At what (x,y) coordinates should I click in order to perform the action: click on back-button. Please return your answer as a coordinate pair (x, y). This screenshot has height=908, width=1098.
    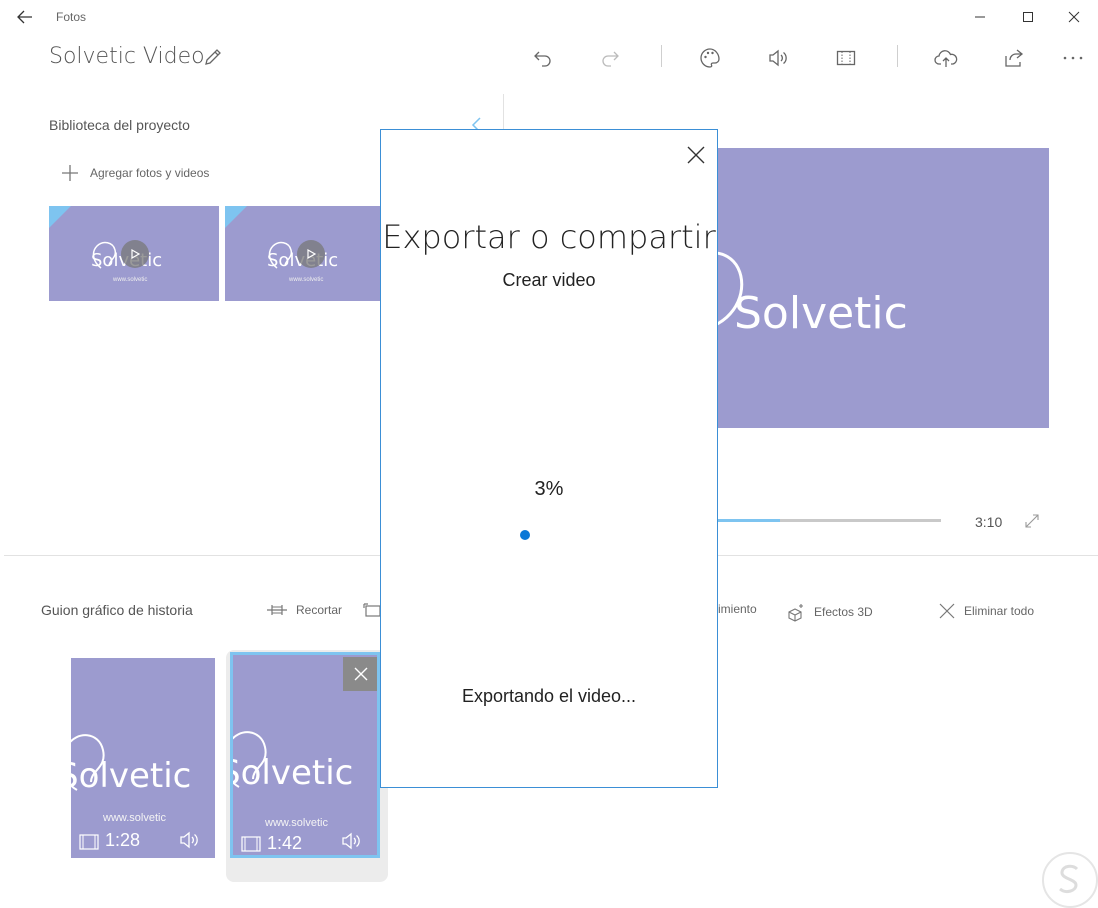
    Looking at the image, I should click on (25, 17).